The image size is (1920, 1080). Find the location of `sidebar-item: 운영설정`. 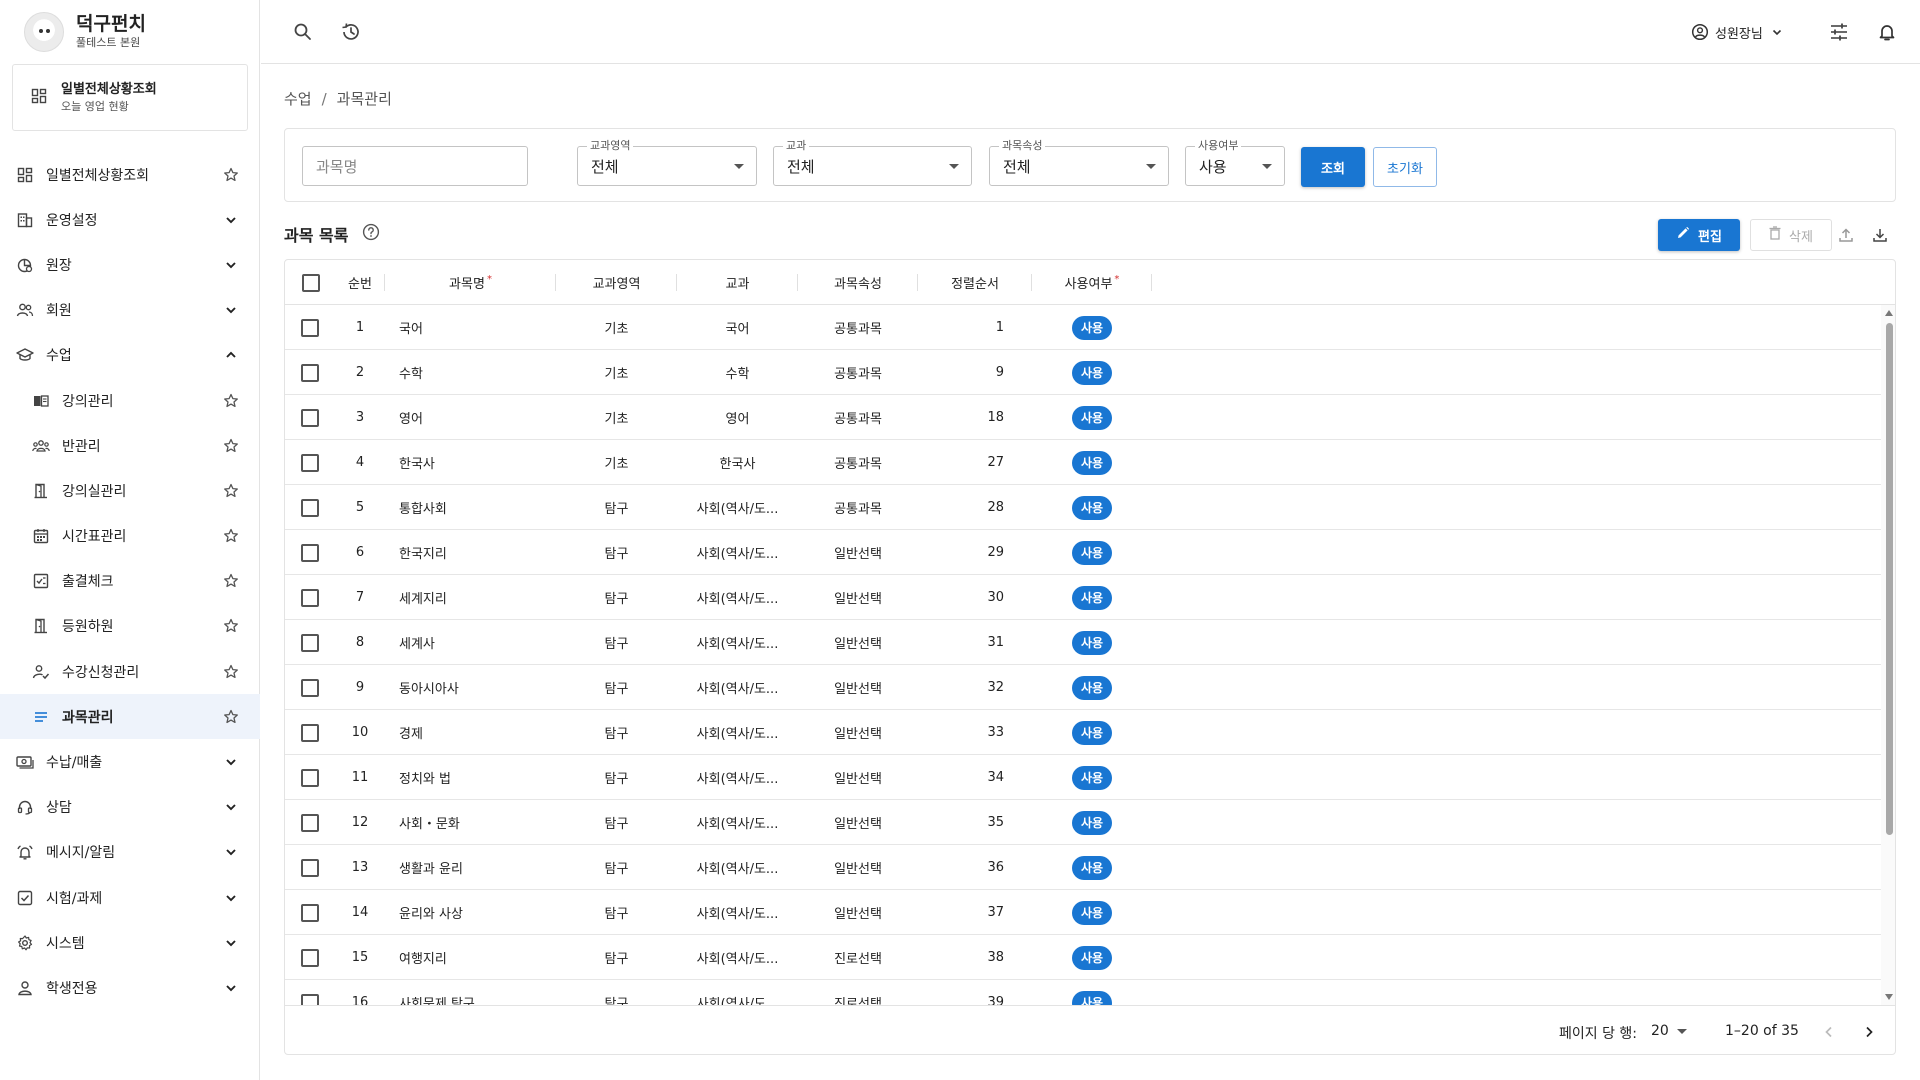

sidebar-item: 운영설정 is located at coordinates (130, 219).